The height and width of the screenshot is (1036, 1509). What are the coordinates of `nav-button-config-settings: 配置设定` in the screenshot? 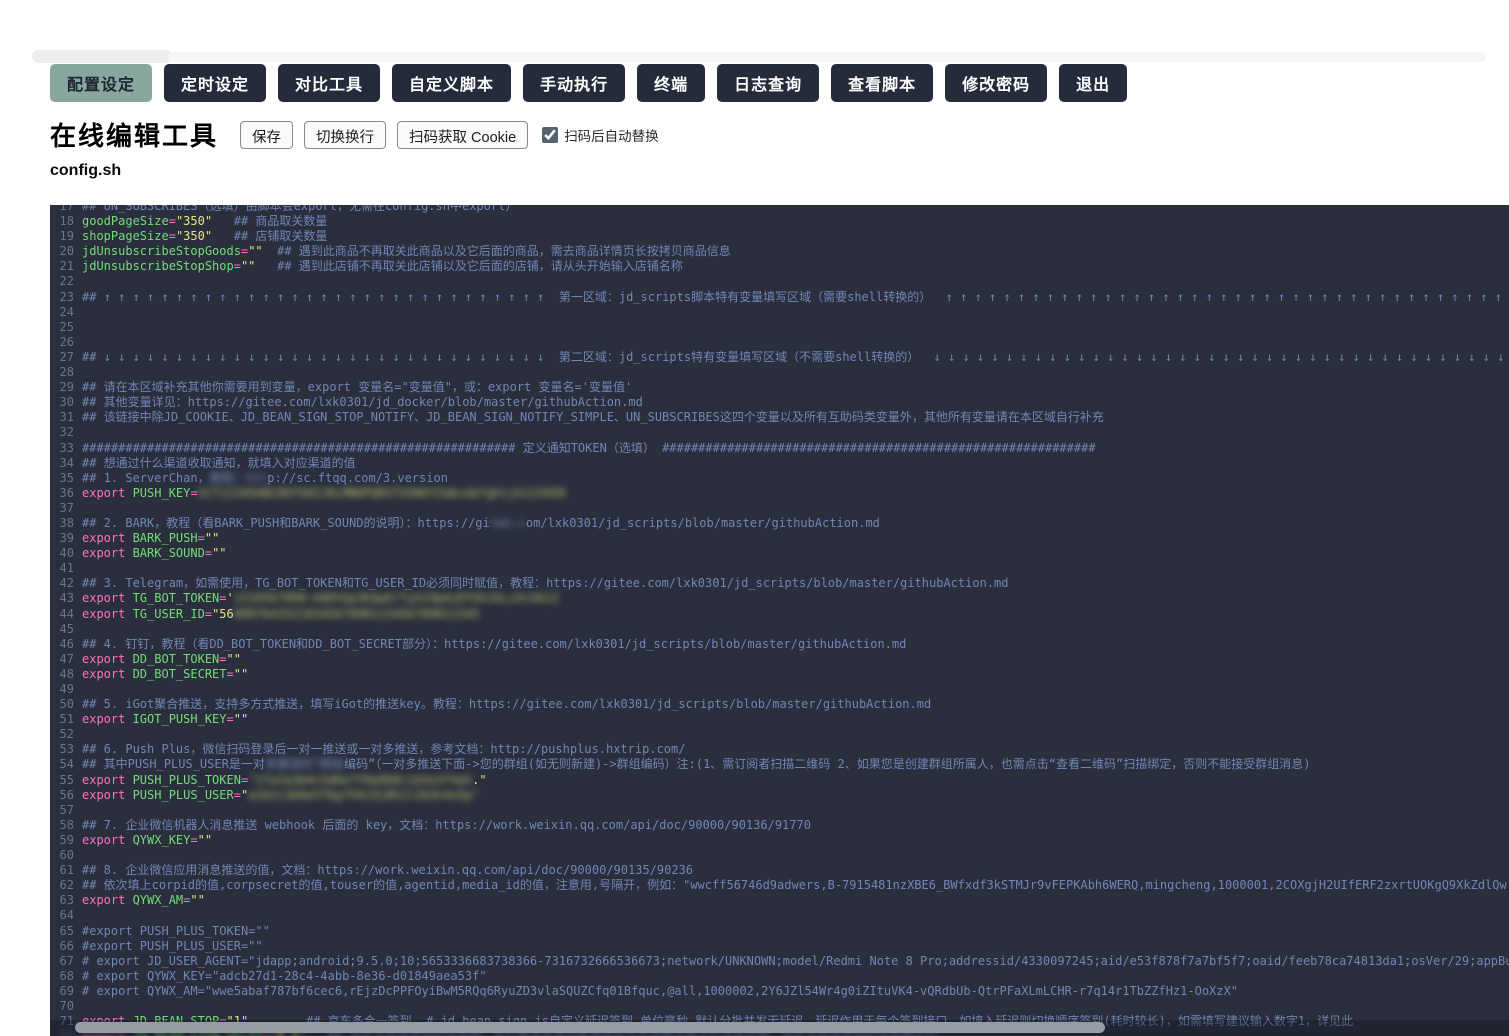 It's located at (101, 83).